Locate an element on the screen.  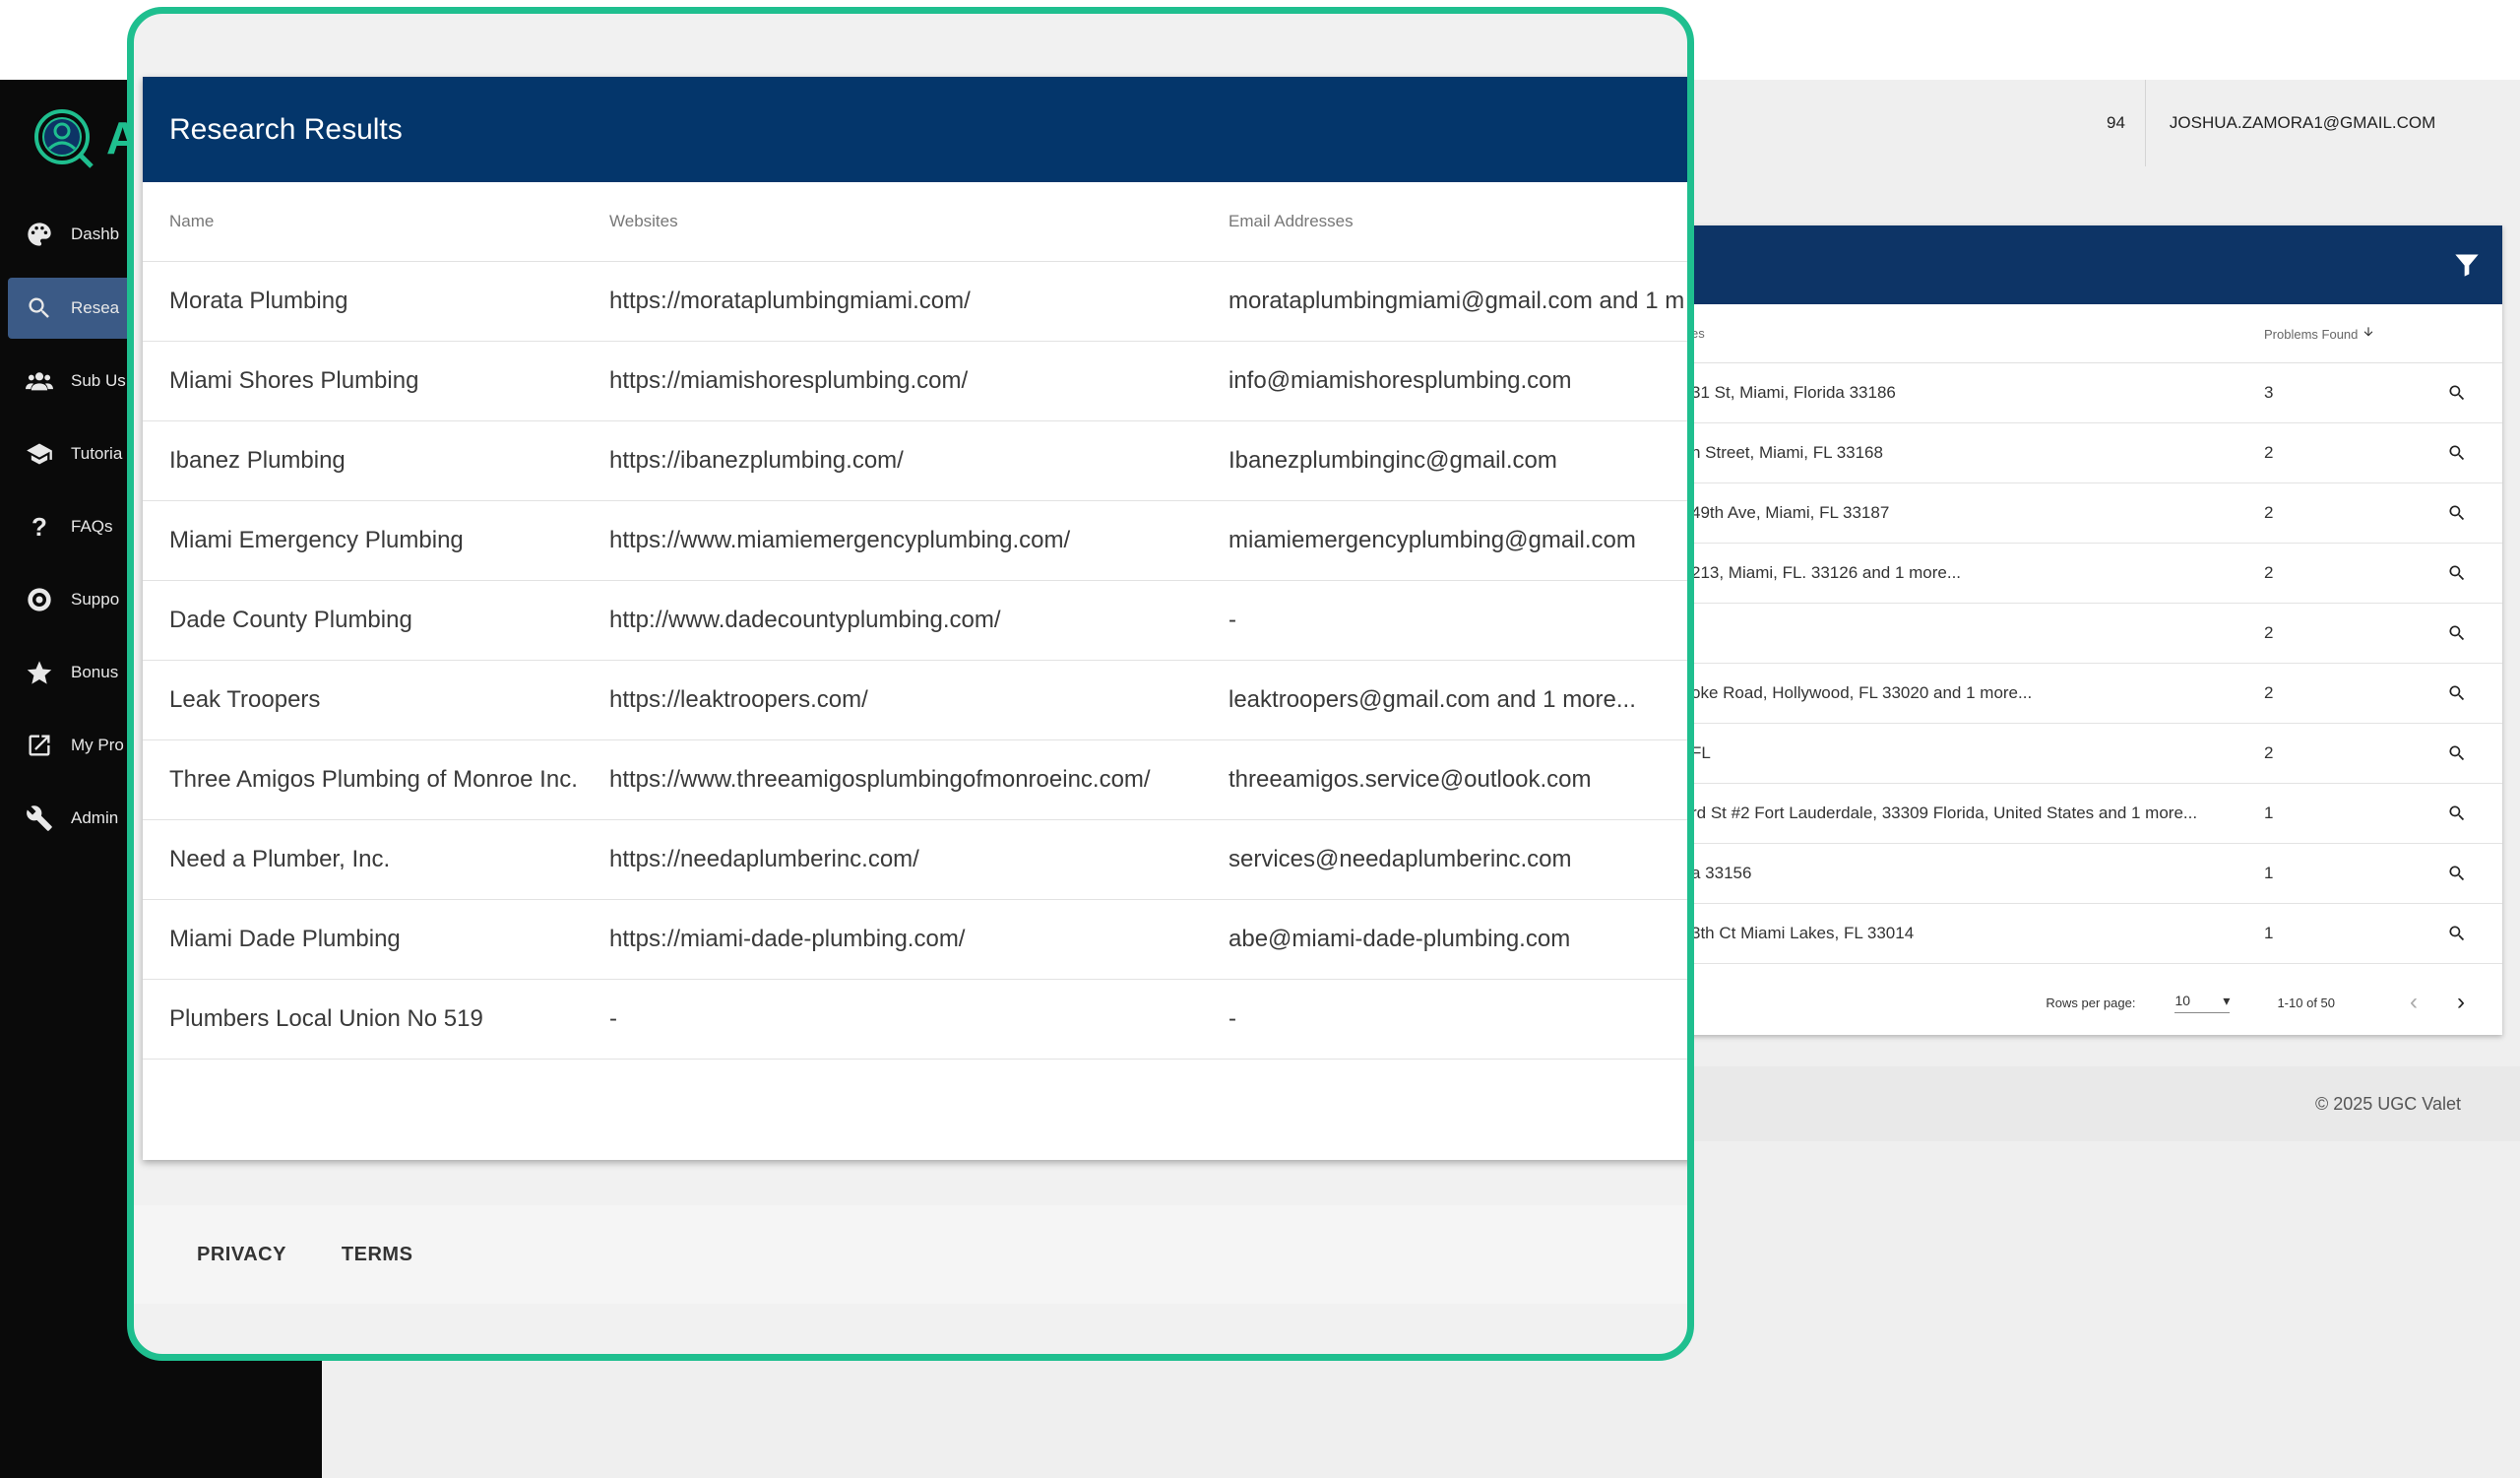
business-name-cell: Dade County Plumbing is located at coordinates (290, 620).